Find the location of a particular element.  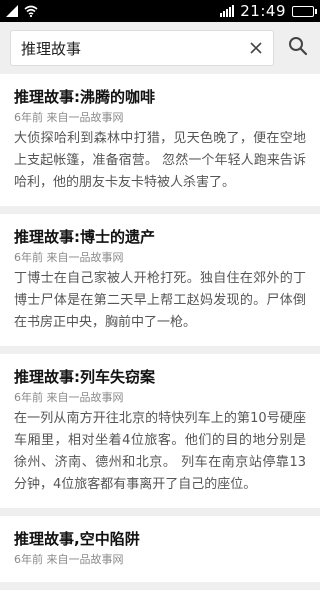

item-title: 推理故事:沸腾的咖啡 is located at coordinates (160, 97).